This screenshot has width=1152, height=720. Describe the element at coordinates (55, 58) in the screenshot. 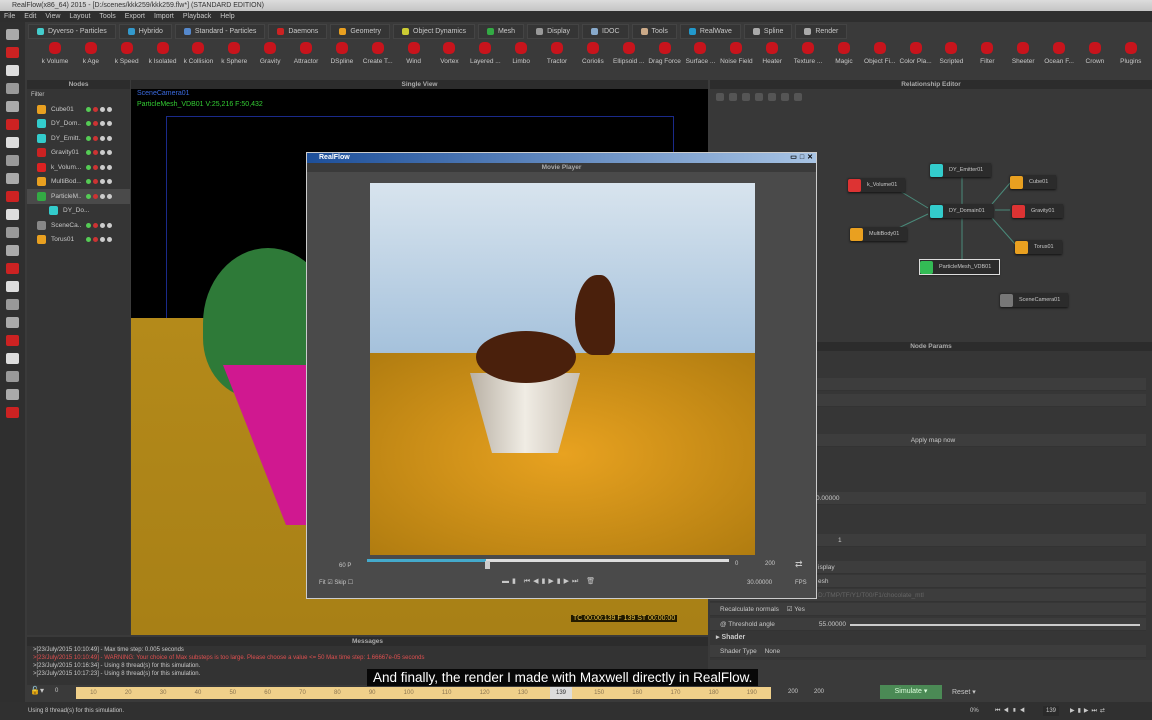

I see `toolbar-k-volume: k Volume` at that location.